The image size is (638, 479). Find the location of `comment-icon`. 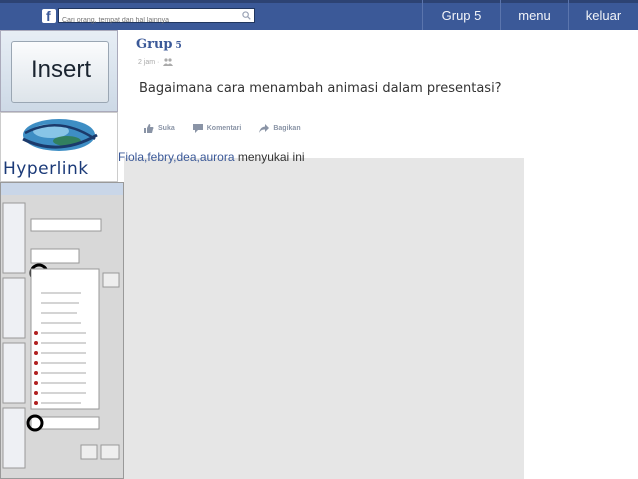

comment-icon is located at coordinates (197, 128).